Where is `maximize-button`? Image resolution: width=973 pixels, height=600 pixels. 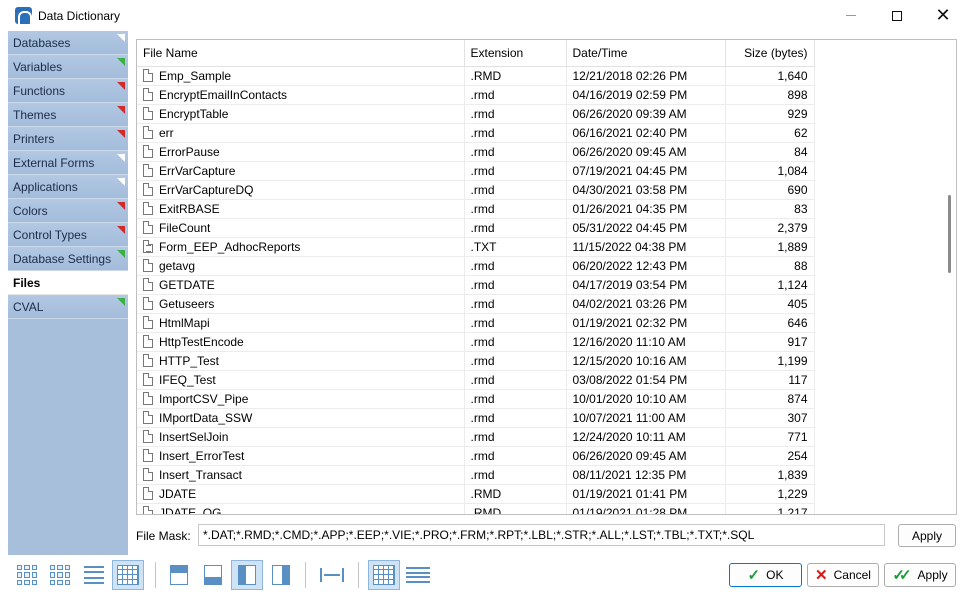
maximize-button is located at coordinates (897, 15).